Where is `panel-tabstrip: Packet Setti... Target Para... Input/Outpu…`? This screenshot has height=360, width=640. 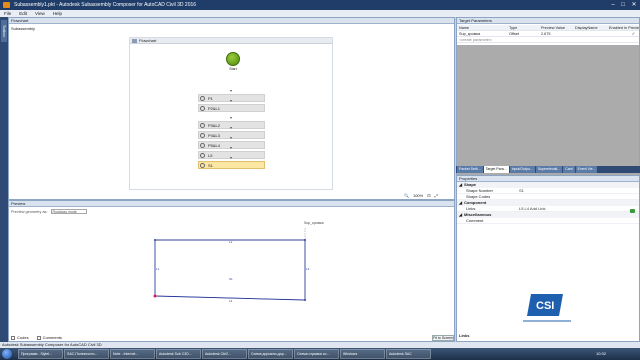 panel-tabstrip: Packet Setti... Target Para... Input/Outpu… is located at coordinates (548, 169).